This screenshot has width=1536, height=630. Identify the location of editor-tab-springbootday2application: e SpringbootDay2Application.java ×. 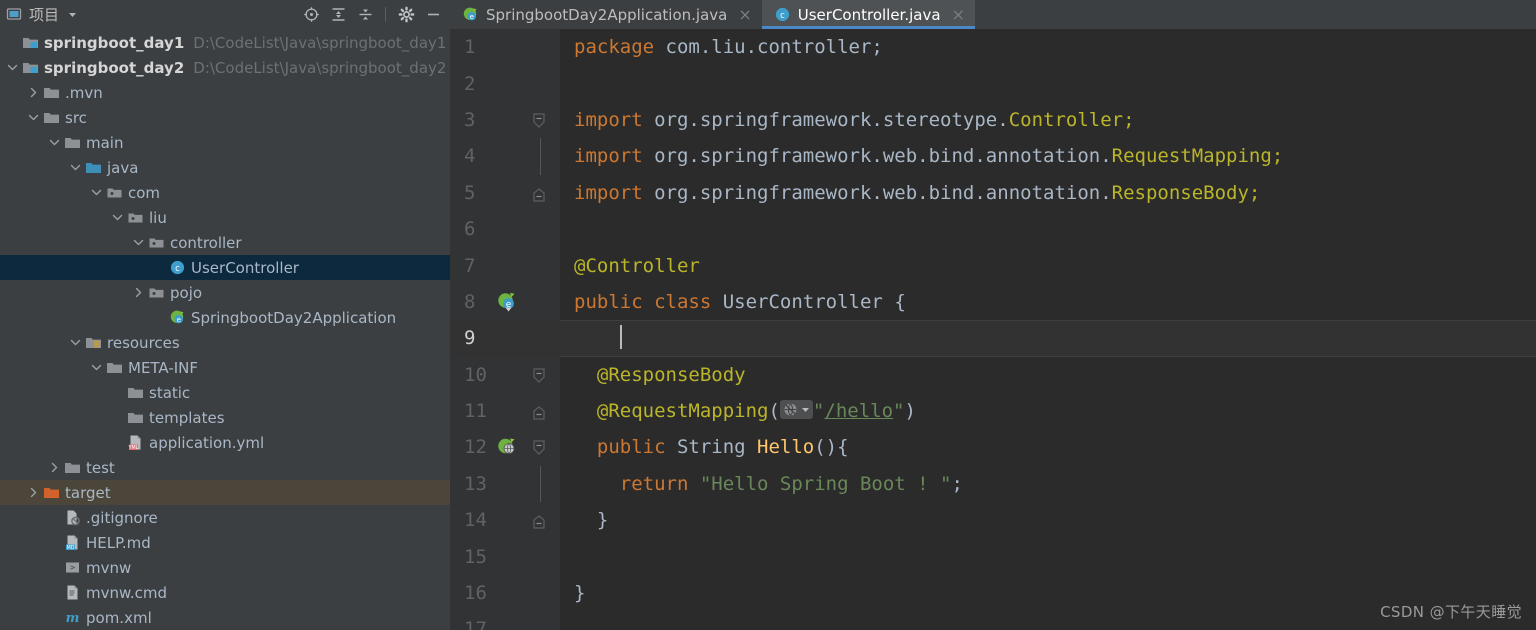
(606, 14).